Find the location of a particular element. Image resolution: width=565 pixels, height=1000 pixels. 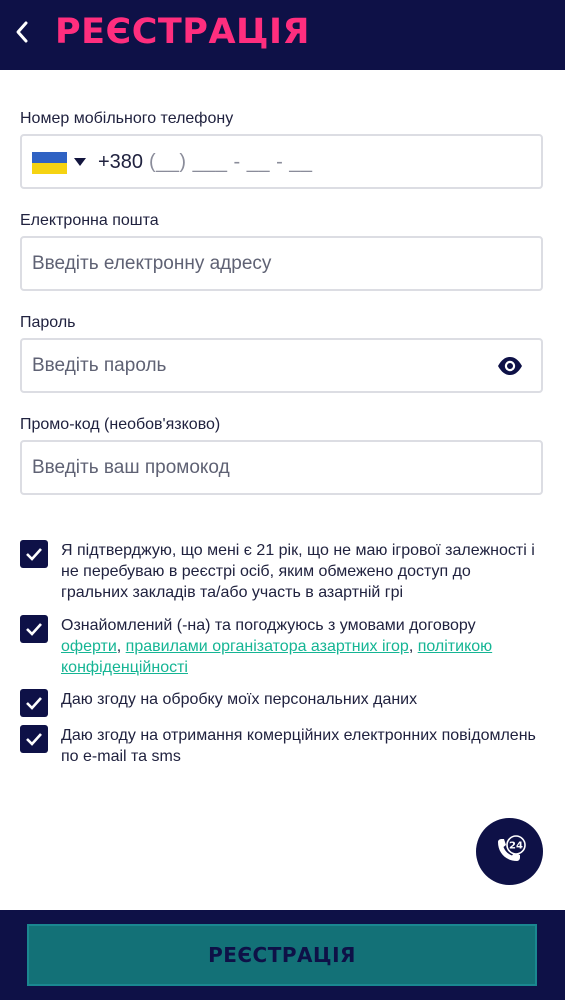

footer-bar: РЕЄСТРАЦІЯ is located at coordinates (282, 955).